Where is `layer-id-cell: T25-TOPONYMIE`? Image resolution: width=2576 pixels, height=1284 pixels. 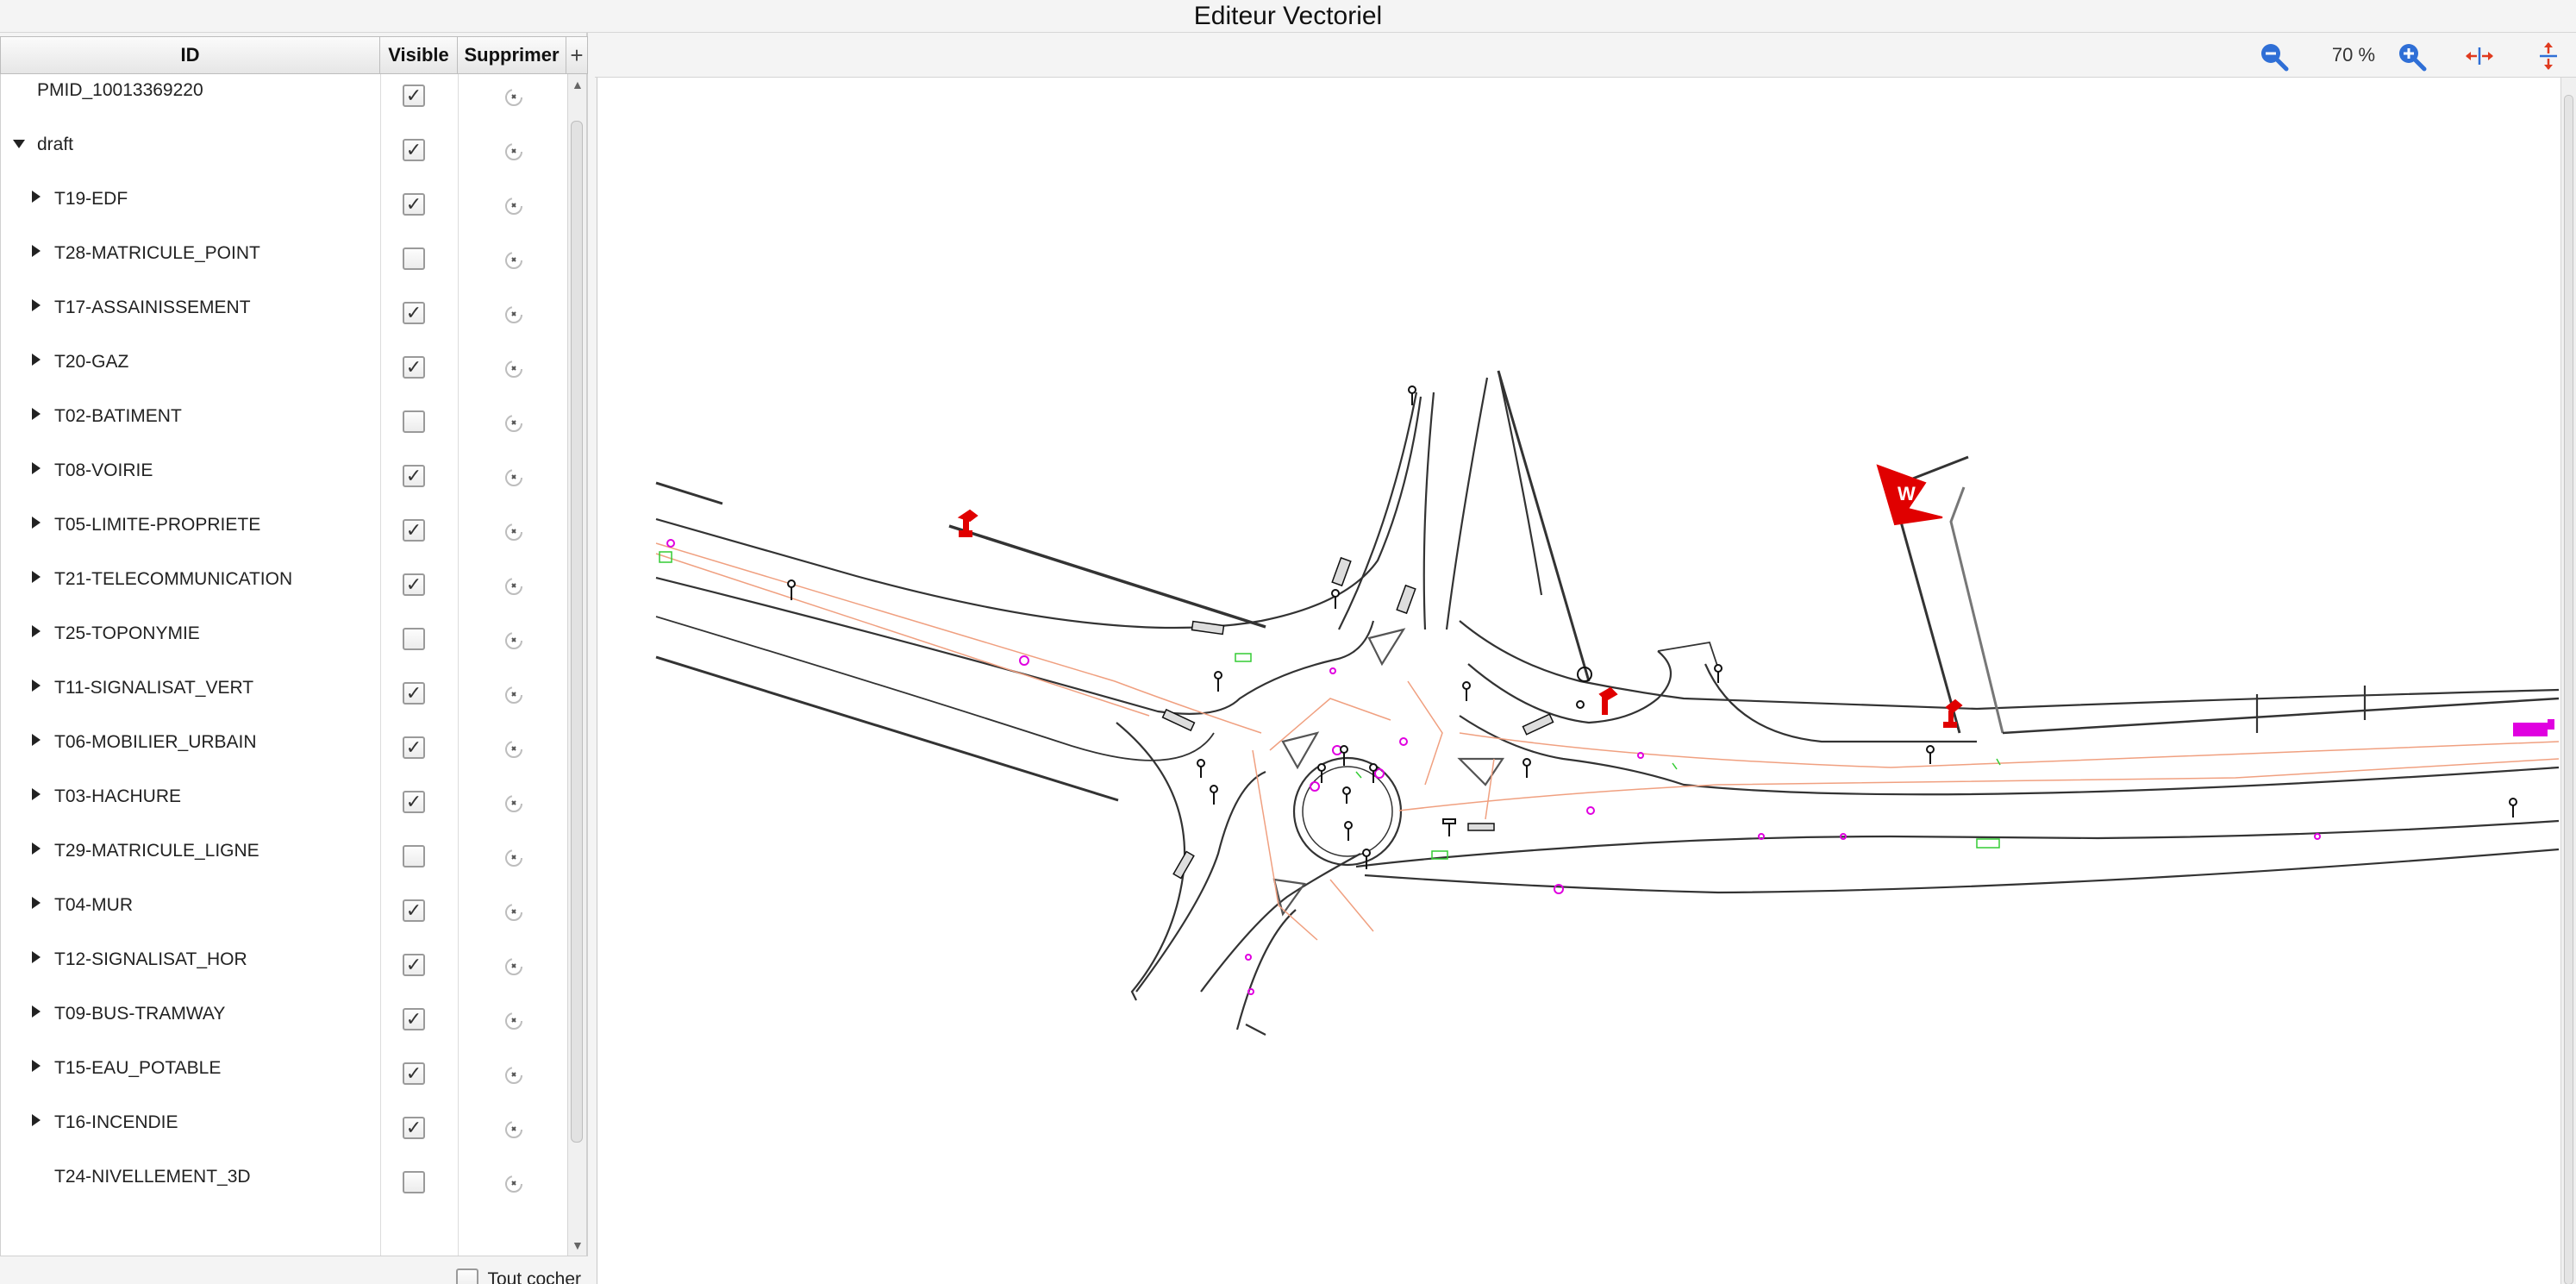 layer-id-cell: T25-TOPONYMIE is located at coordinates (190, 644).